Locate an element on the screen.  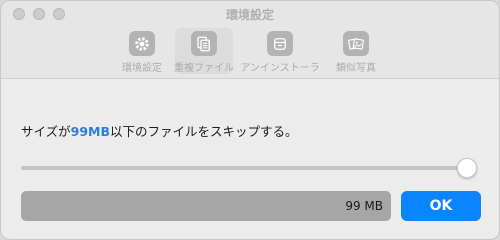
tab-uninstaller: アンインストーラ is located at coordinates (280, 51).